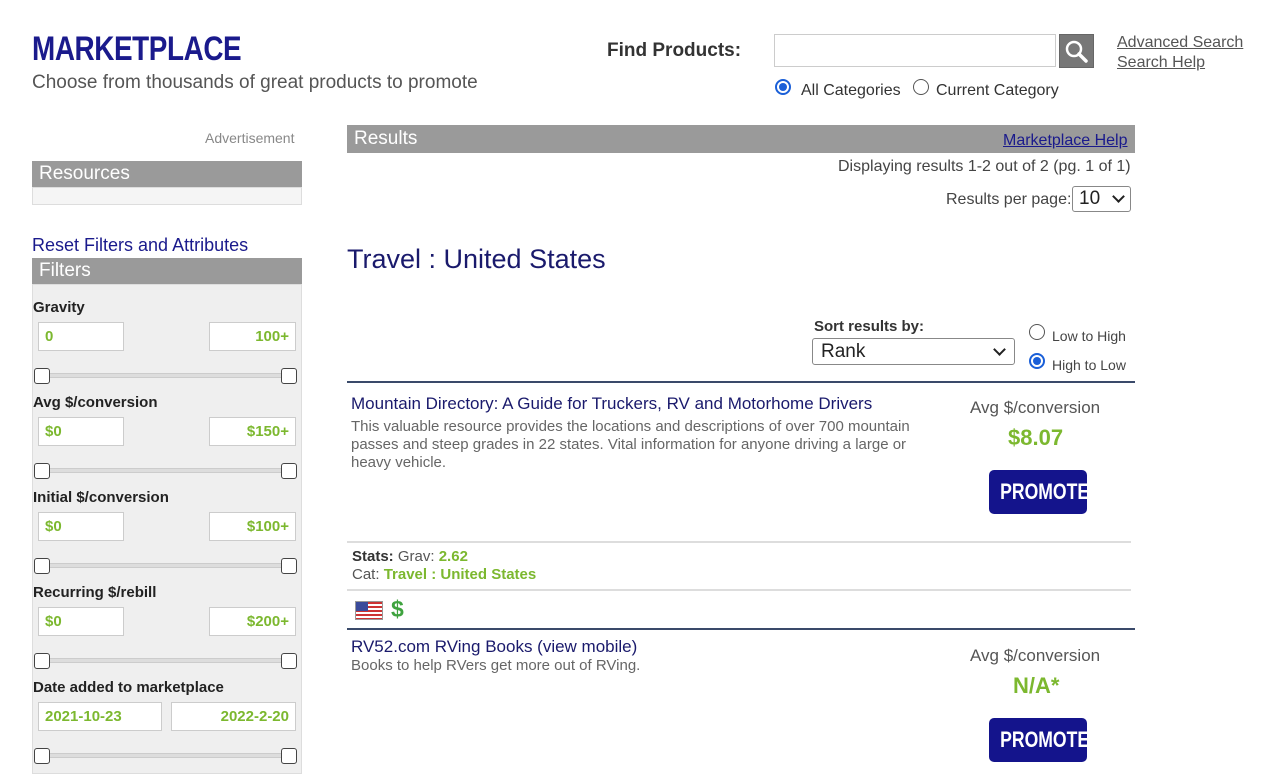  What do you see at coordinates (373, 556) in the screenshot?
I see `stats-label: Stats:` at bounding box center [373, 556].